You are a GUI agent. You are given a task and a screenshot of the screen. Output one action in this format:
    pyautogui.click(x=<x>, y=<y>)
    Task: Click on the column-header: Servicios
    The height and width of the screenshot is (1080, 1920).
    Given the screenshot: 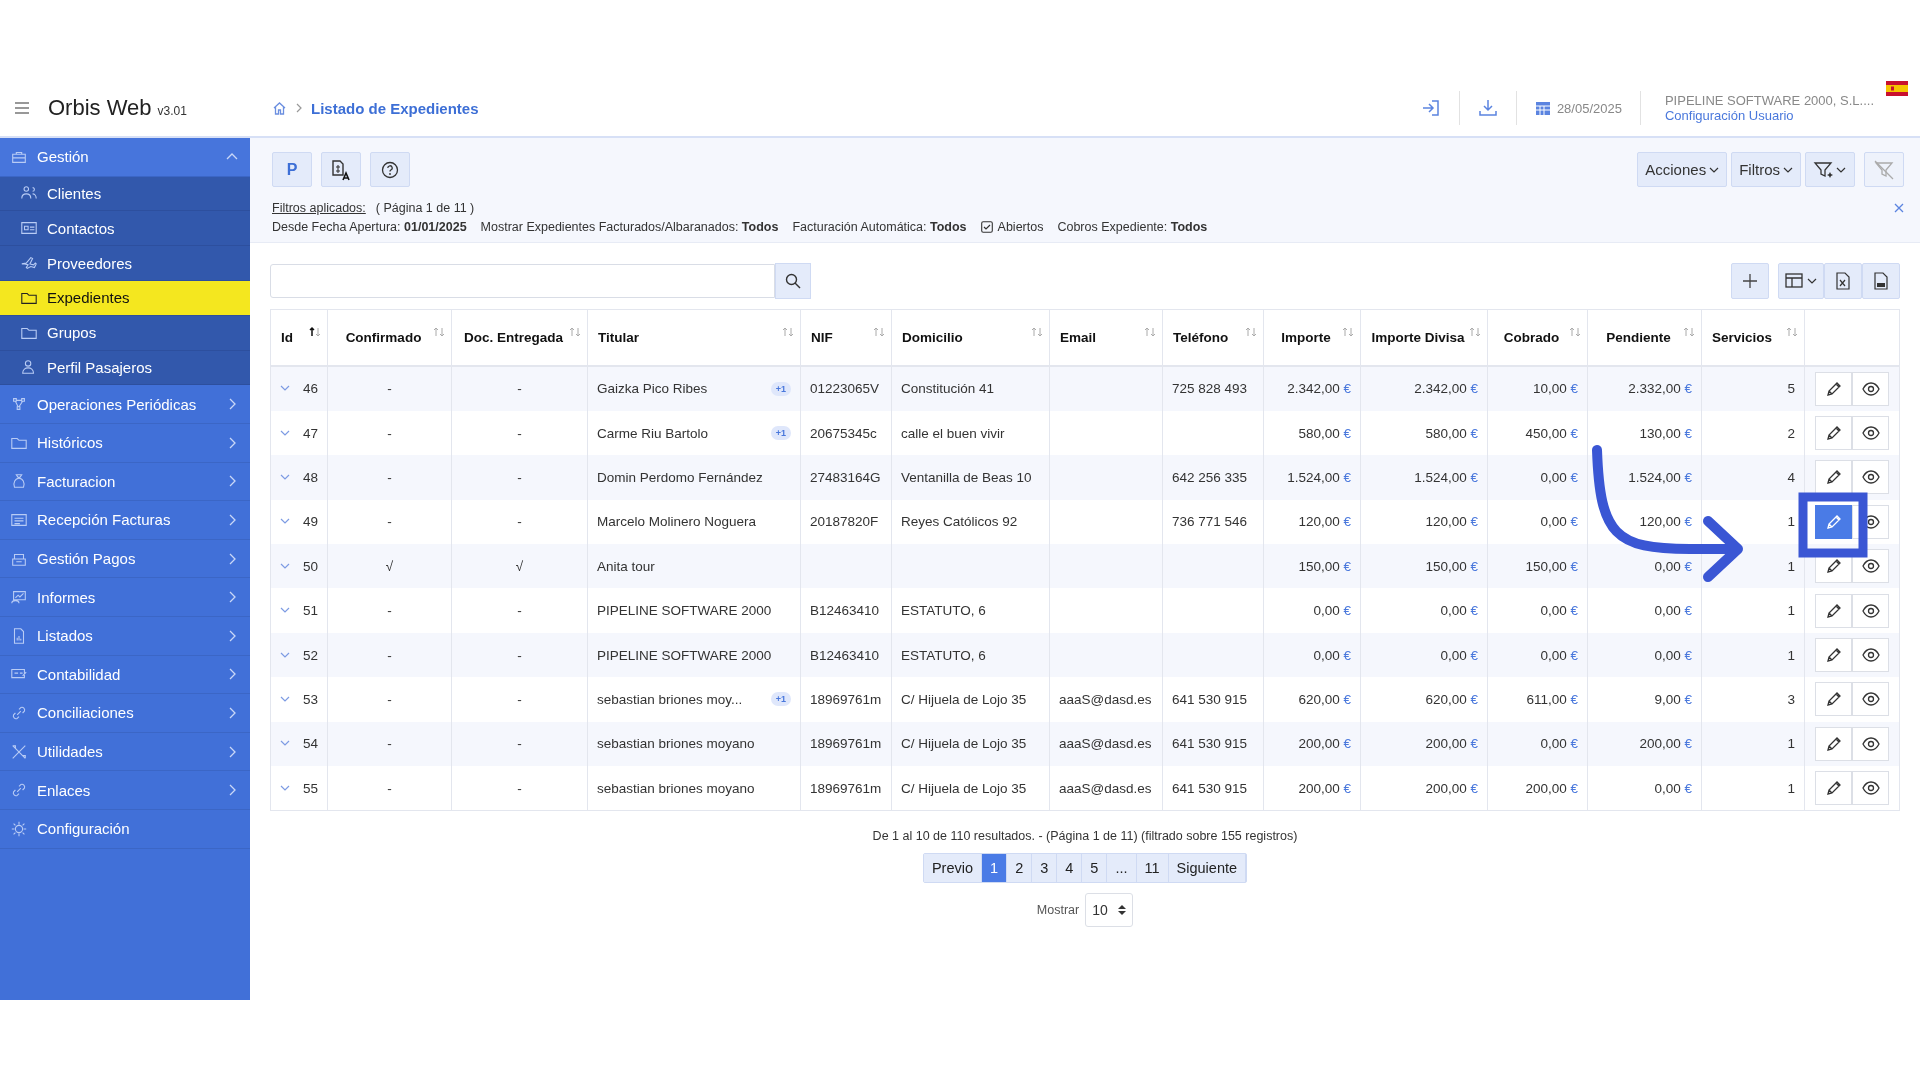 What is the action you would take?
    pyautogui.click(x=1747, y=337)
    